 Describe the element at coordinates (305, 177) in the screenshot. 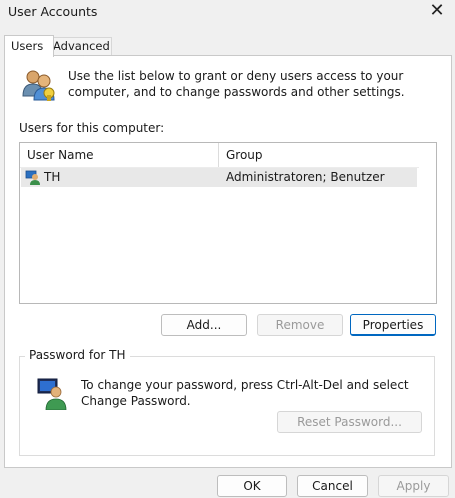

I see `row-group: Administratoren; Benutzer` at that location.